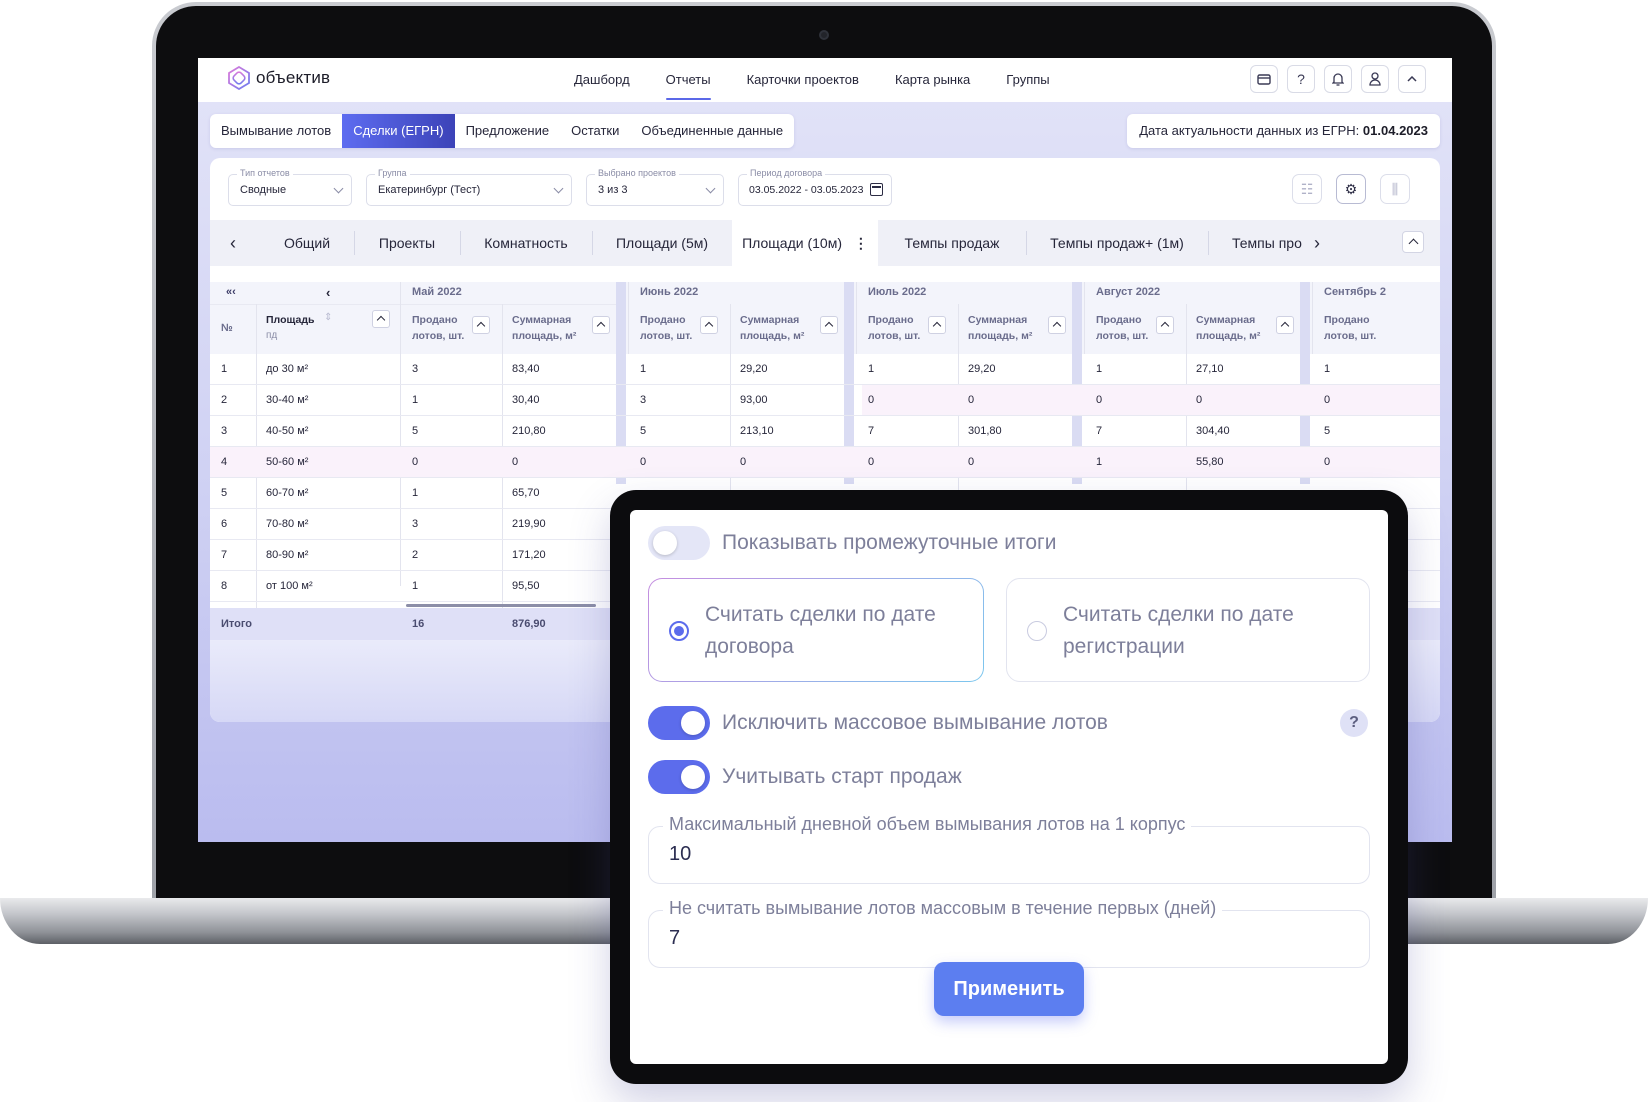 The image size is (1648, 1102). I want to click on subtab-projects: Проекты, so click(407, 243).